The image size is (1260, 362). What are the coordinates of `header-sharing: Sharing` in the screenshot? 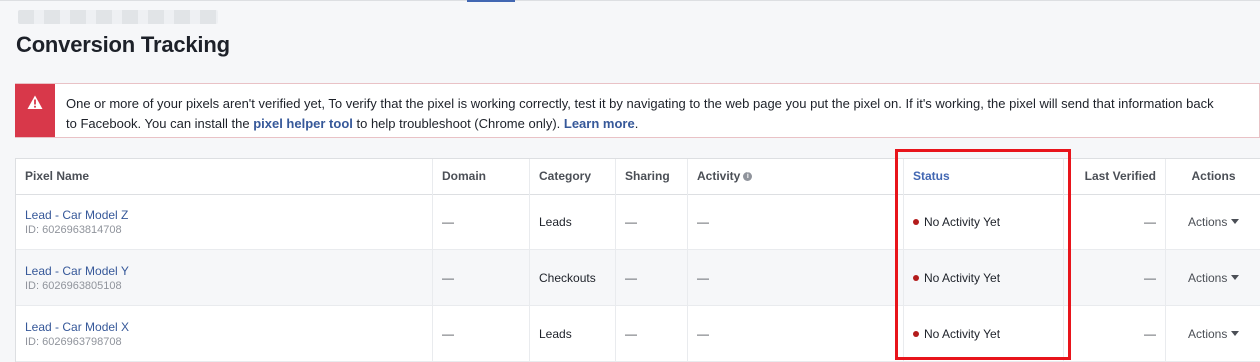 It's located at (652, 176).